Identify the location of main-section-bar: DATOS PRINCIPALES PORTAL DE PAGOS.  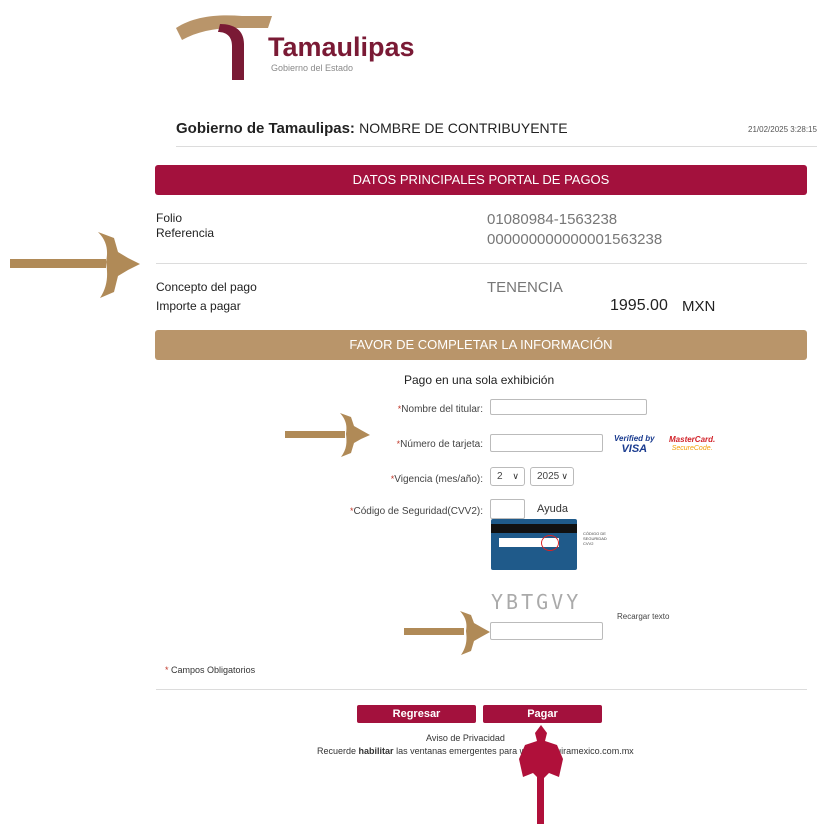
(481, 180).